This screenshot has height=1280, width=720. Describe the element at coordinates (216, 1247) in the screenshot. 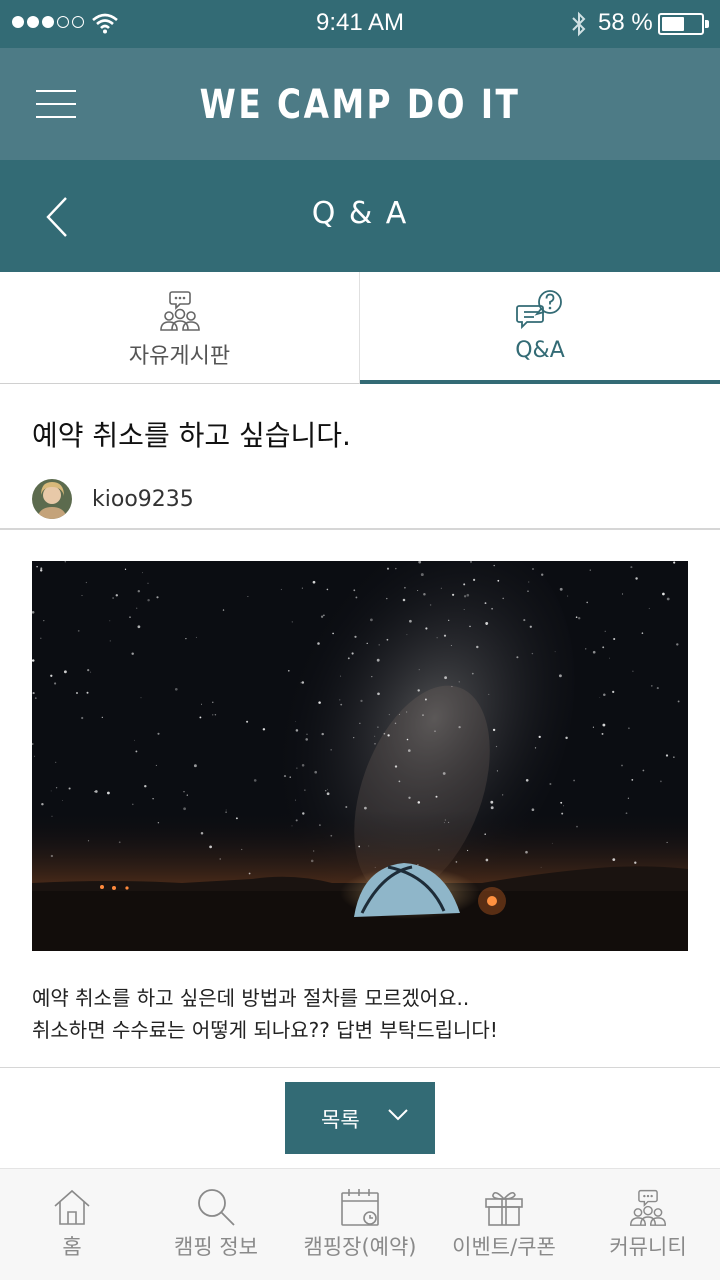

I see `nav-camping-info-label: 캠핑 정보` at that location.